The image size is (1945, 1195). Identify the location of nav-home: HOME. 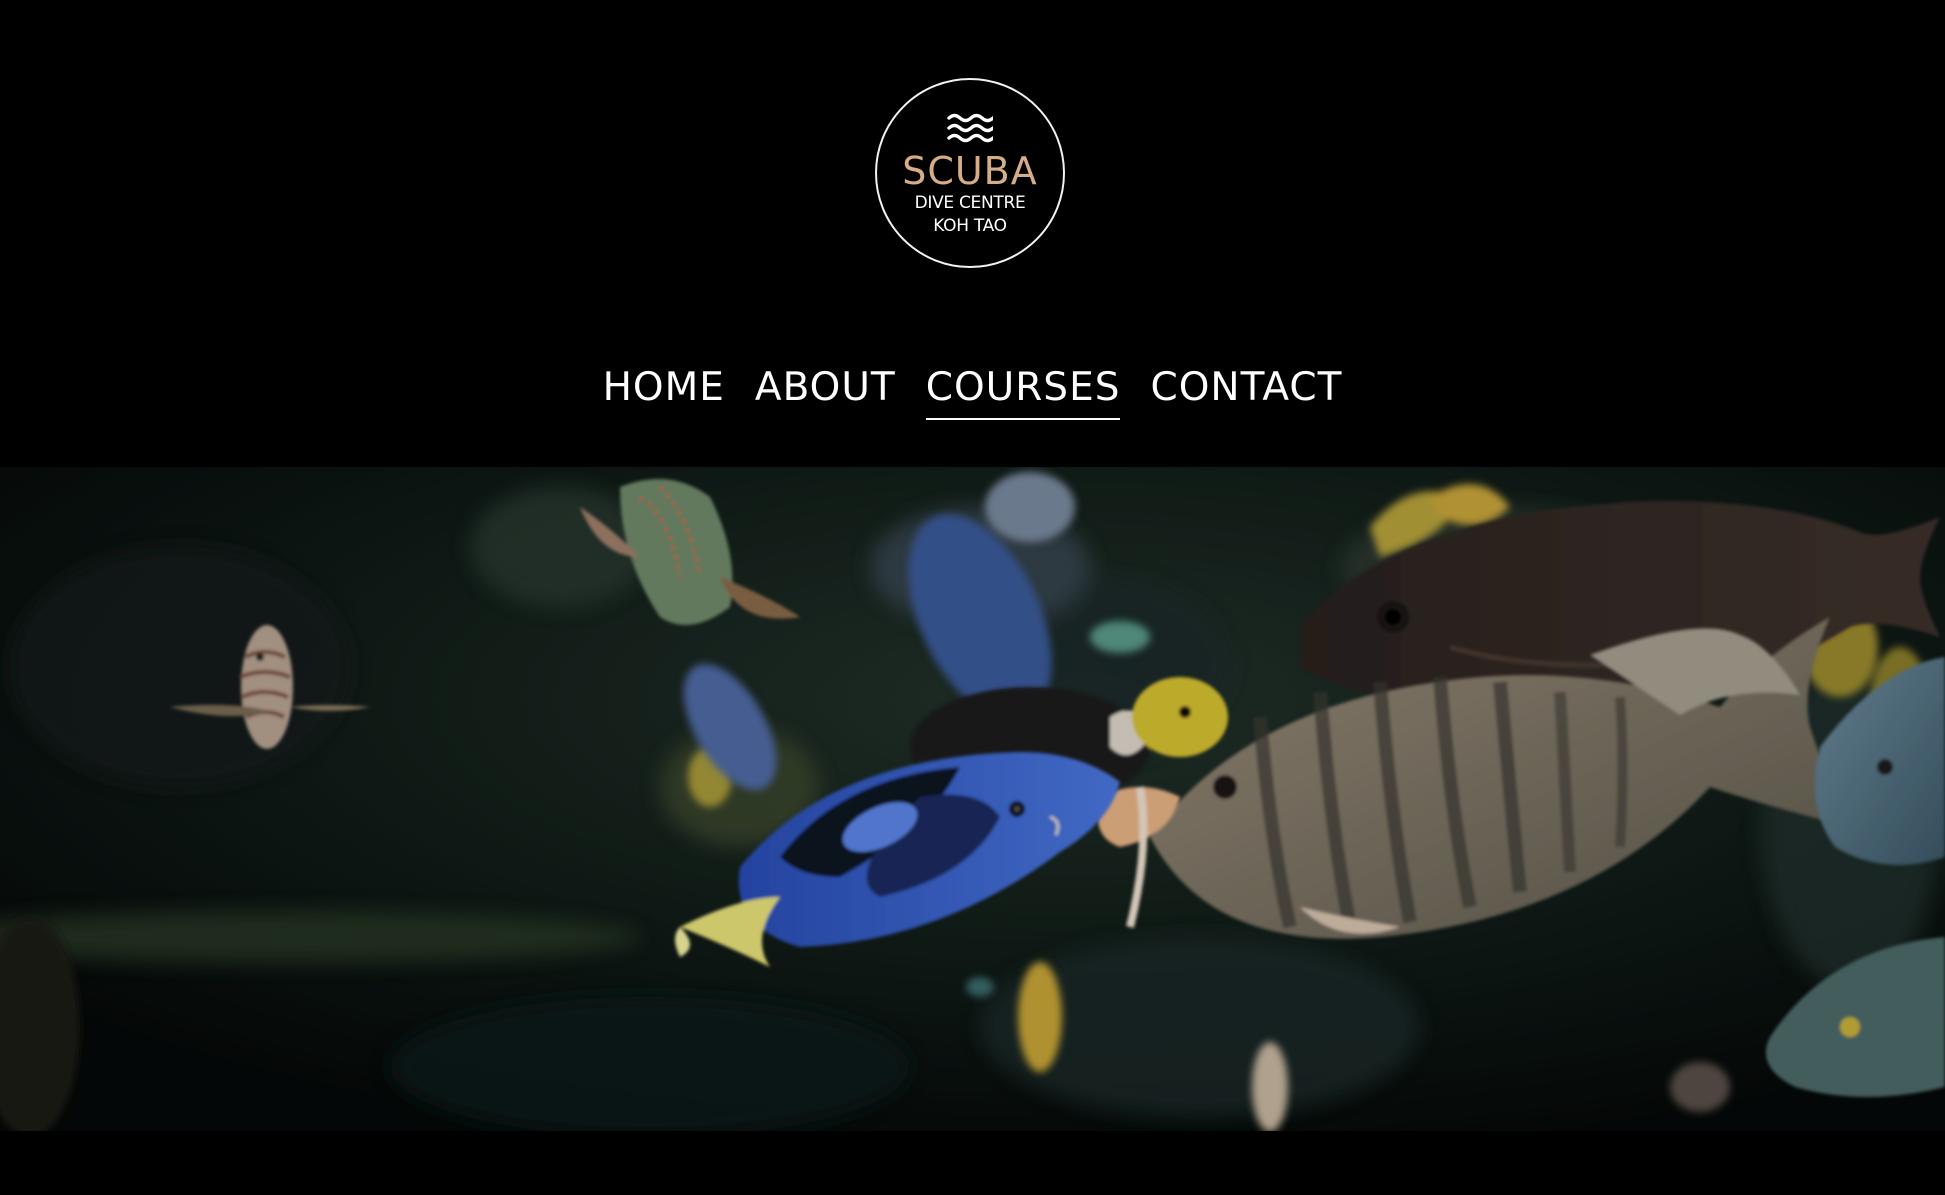
(664, 390).